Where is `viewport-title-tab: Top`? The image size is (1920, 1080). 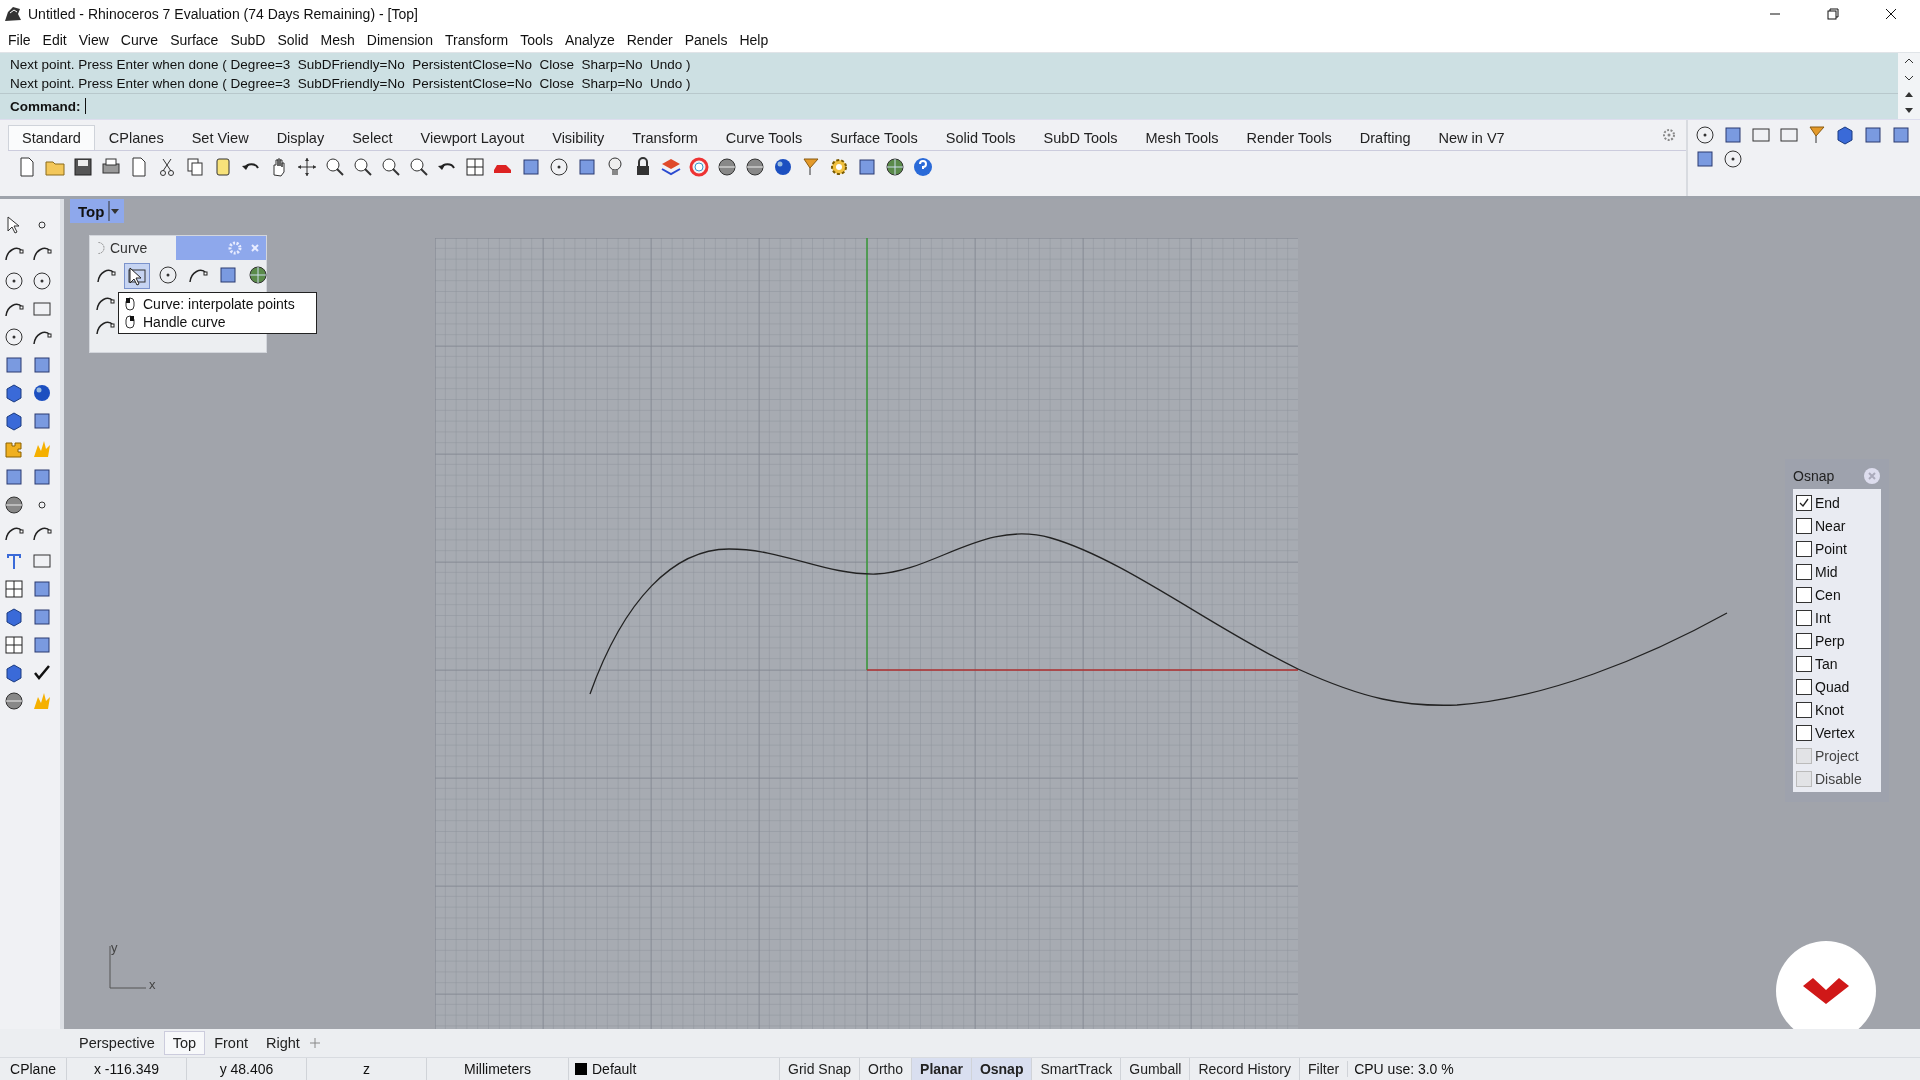 viewport-title-tab: Top is located at coordinates (97, 211).